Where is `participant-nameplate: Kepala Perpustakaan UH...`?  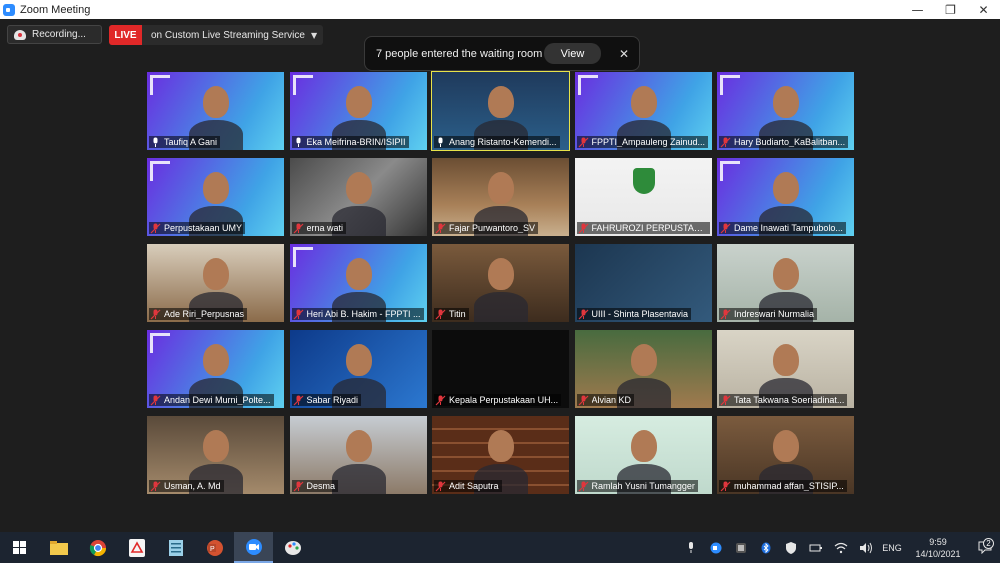 participant-nameplate: Kepala Perpustakaan UH... is located at coordinates (498, 400).